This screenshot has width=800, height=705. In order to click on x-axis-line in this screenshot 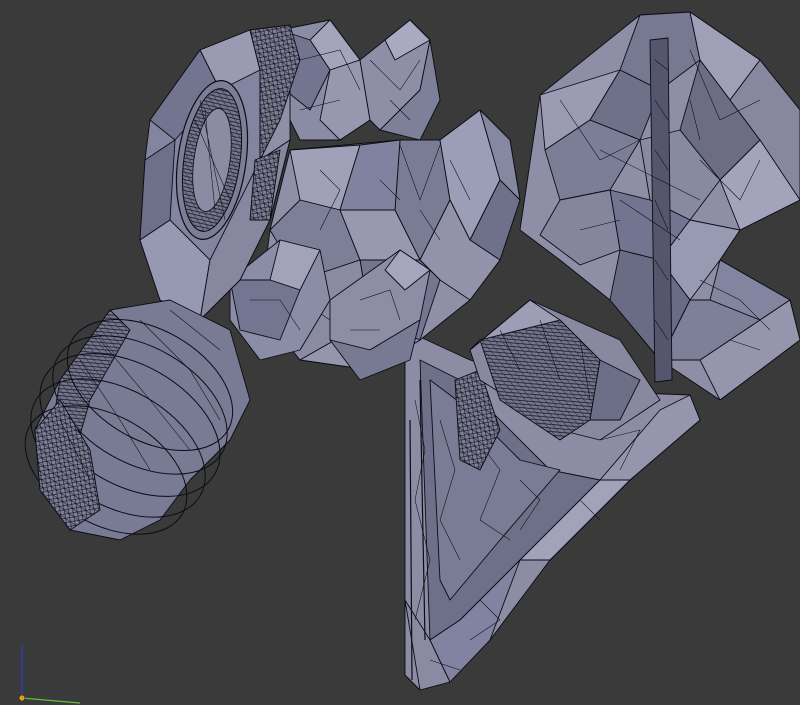, I will do `click(51, 700)`.